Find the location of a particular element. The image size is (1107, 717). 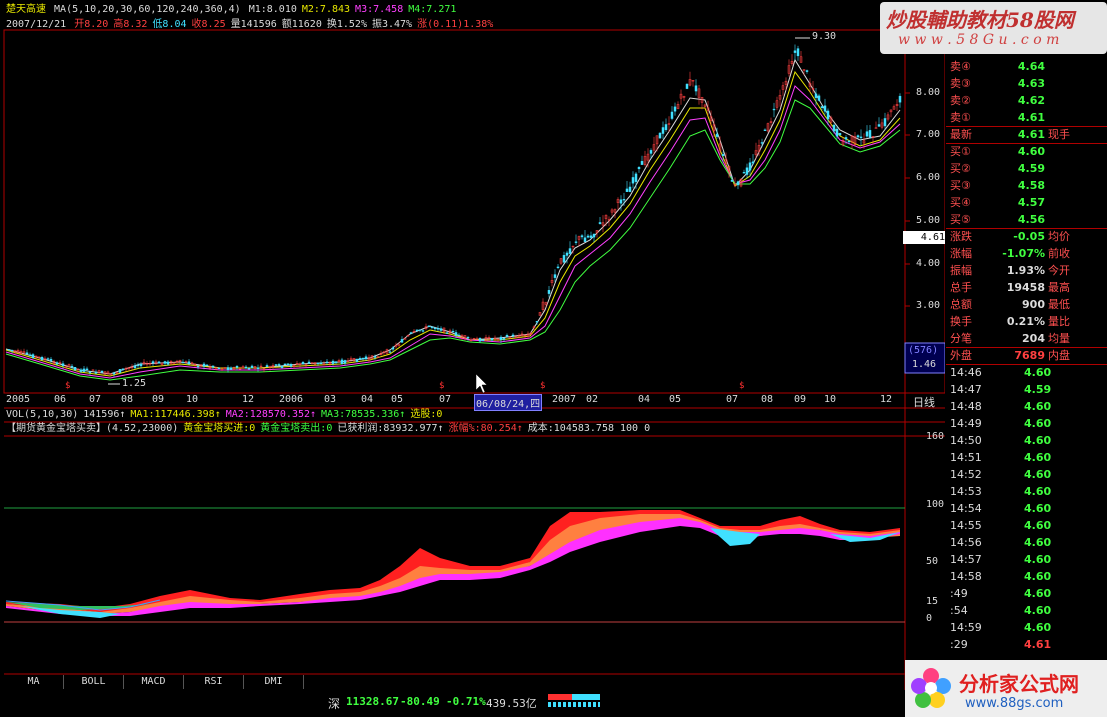

vol-value-2: MA1:117446.398↑ is located at coordinates (175, 414).